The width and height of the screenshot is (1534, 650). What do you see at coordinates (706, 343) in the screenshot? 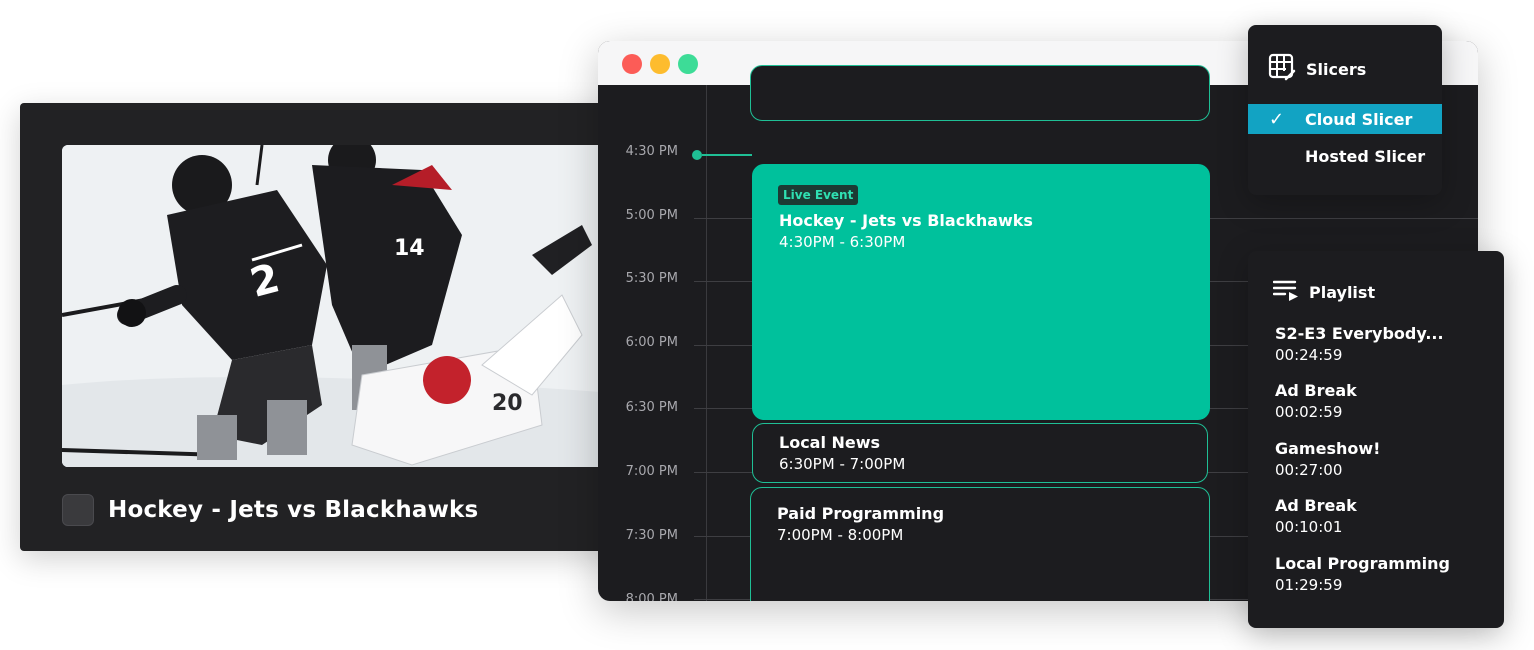
I see `timeline-axis` at bounding box center [706, 343].